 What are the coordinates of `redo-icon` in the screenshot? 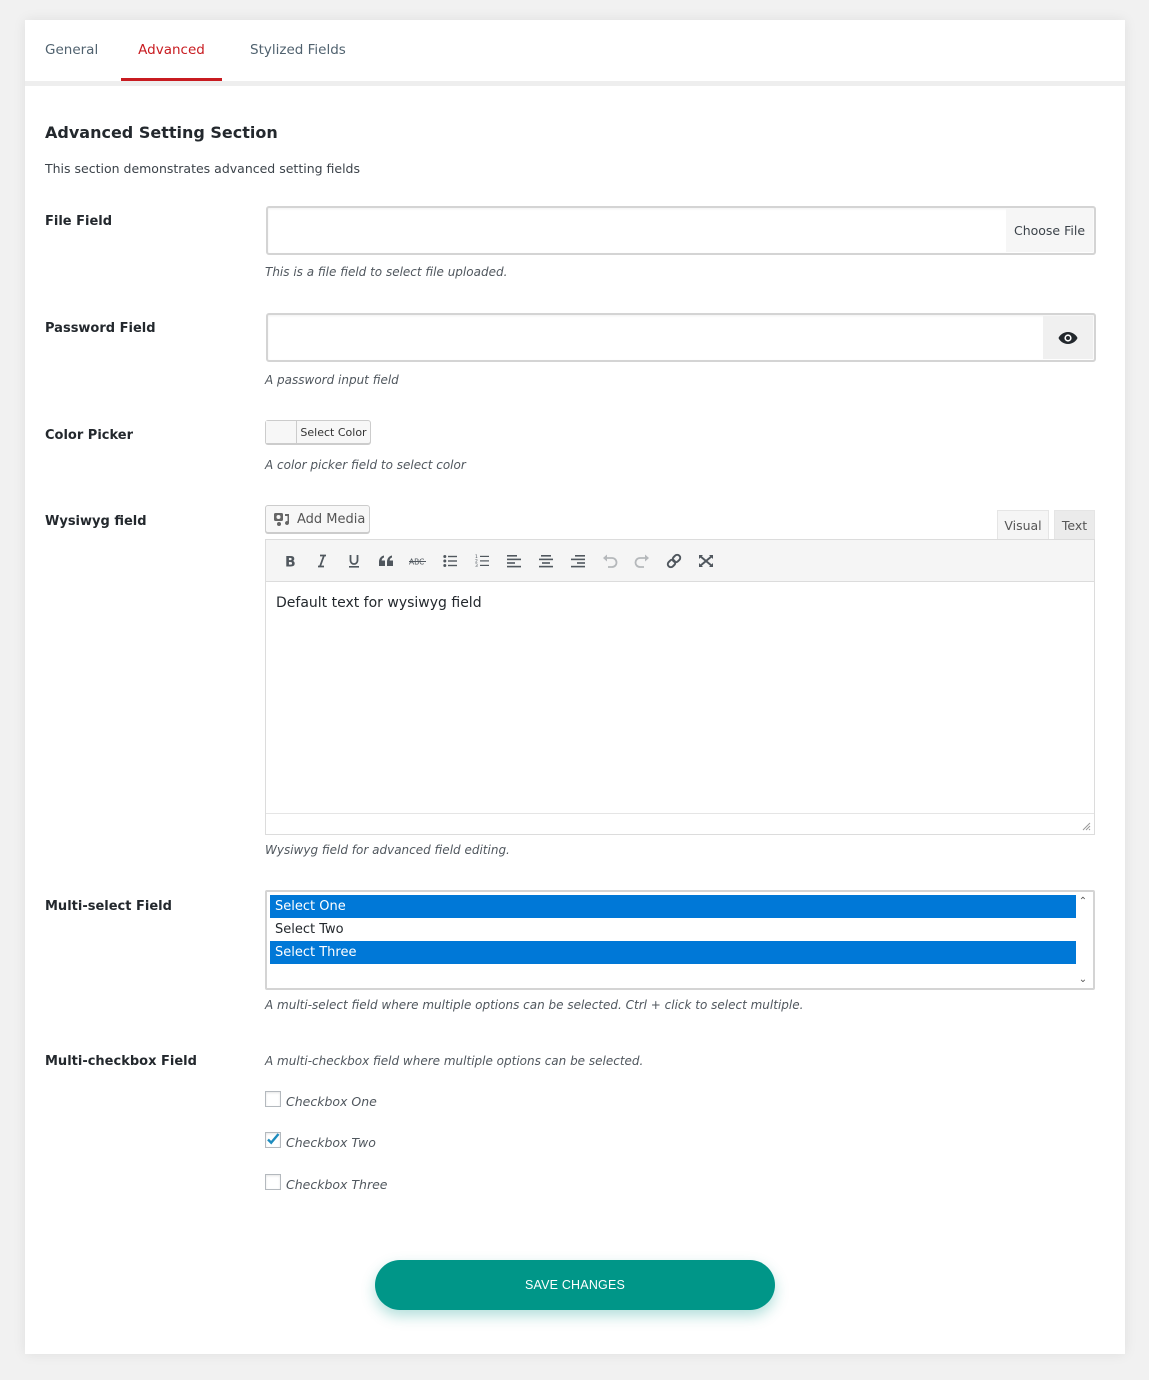 It's located at (641, 561).